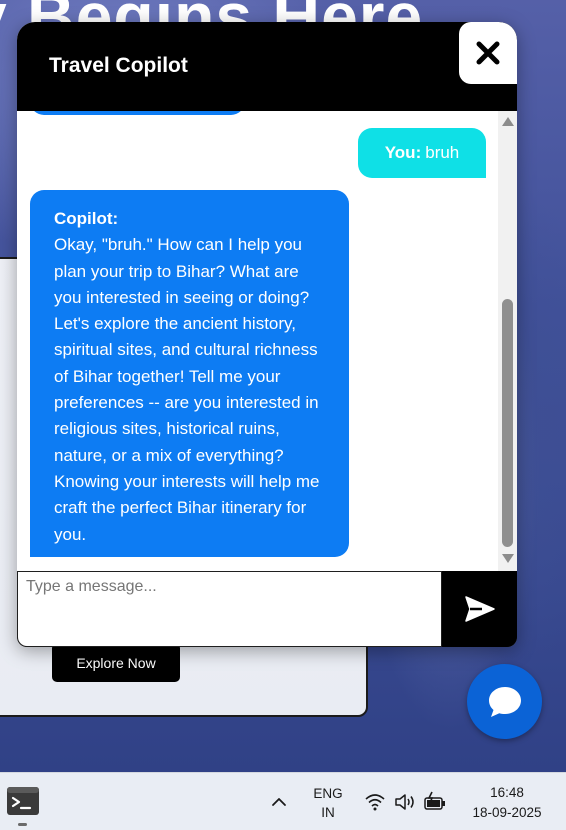 This screenshot has height=830, width=566. Describe the element at coordinates (23, 801) in the screenshot. I see `terminal-icon` at that location.